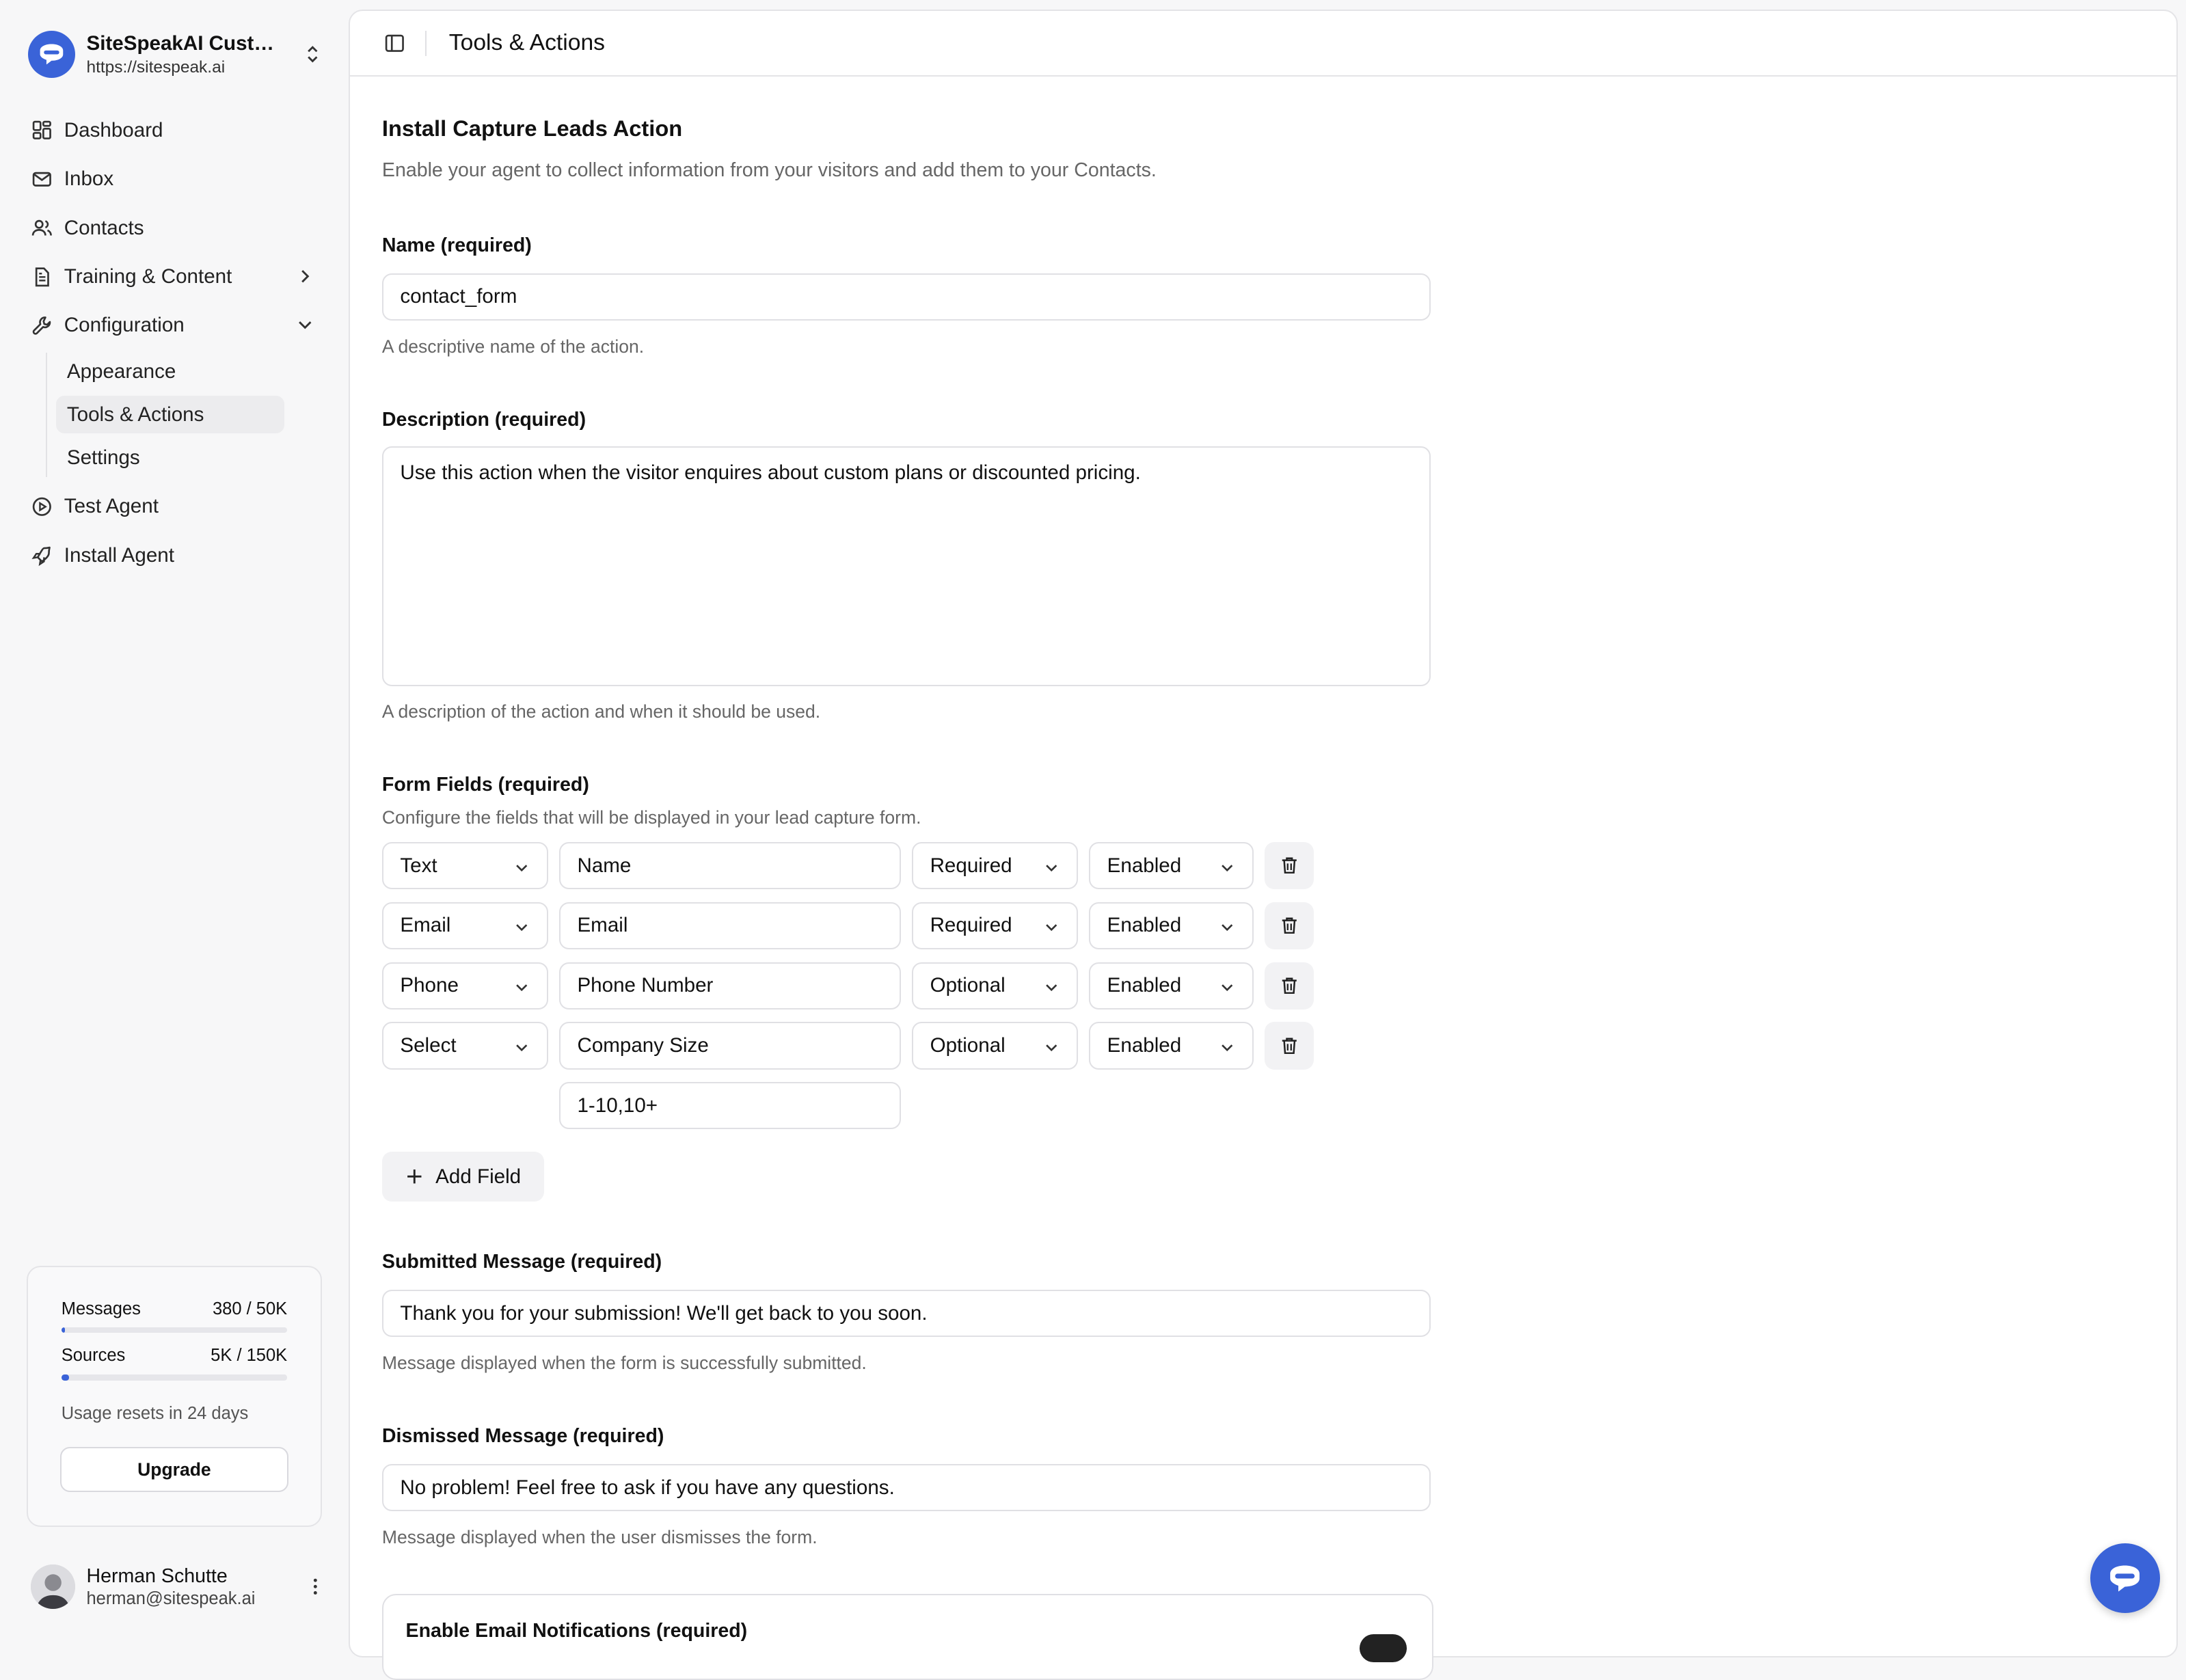 The height and width of the screenshot is (1680, 2186). I want to click on field-label-input: Phone Number, so click(729, 986).